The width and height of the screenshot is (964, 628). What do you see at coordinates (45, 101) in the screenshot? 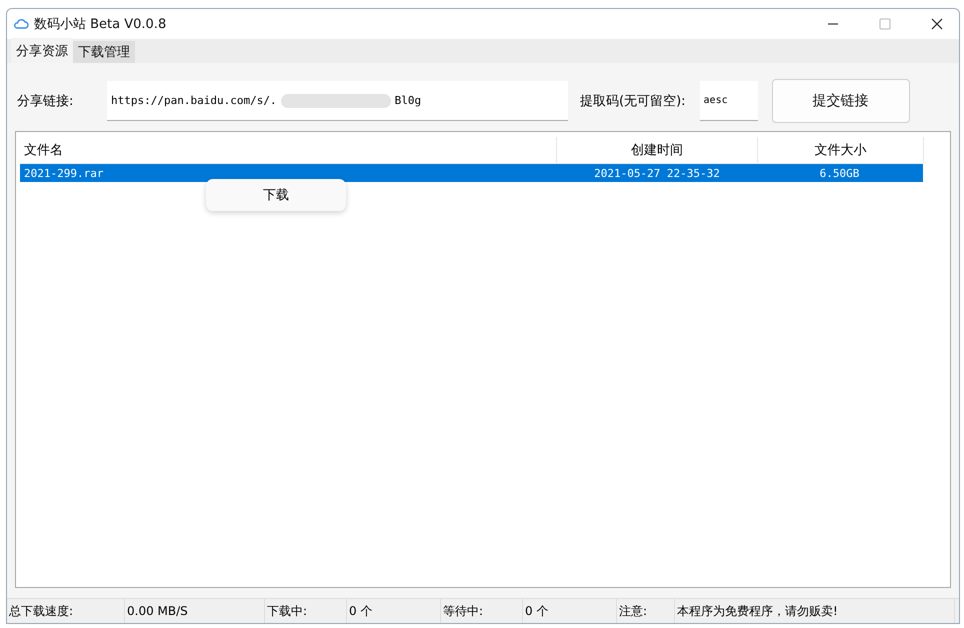
I see `link-label: 分享链接:` at bounding box center [45, 101].